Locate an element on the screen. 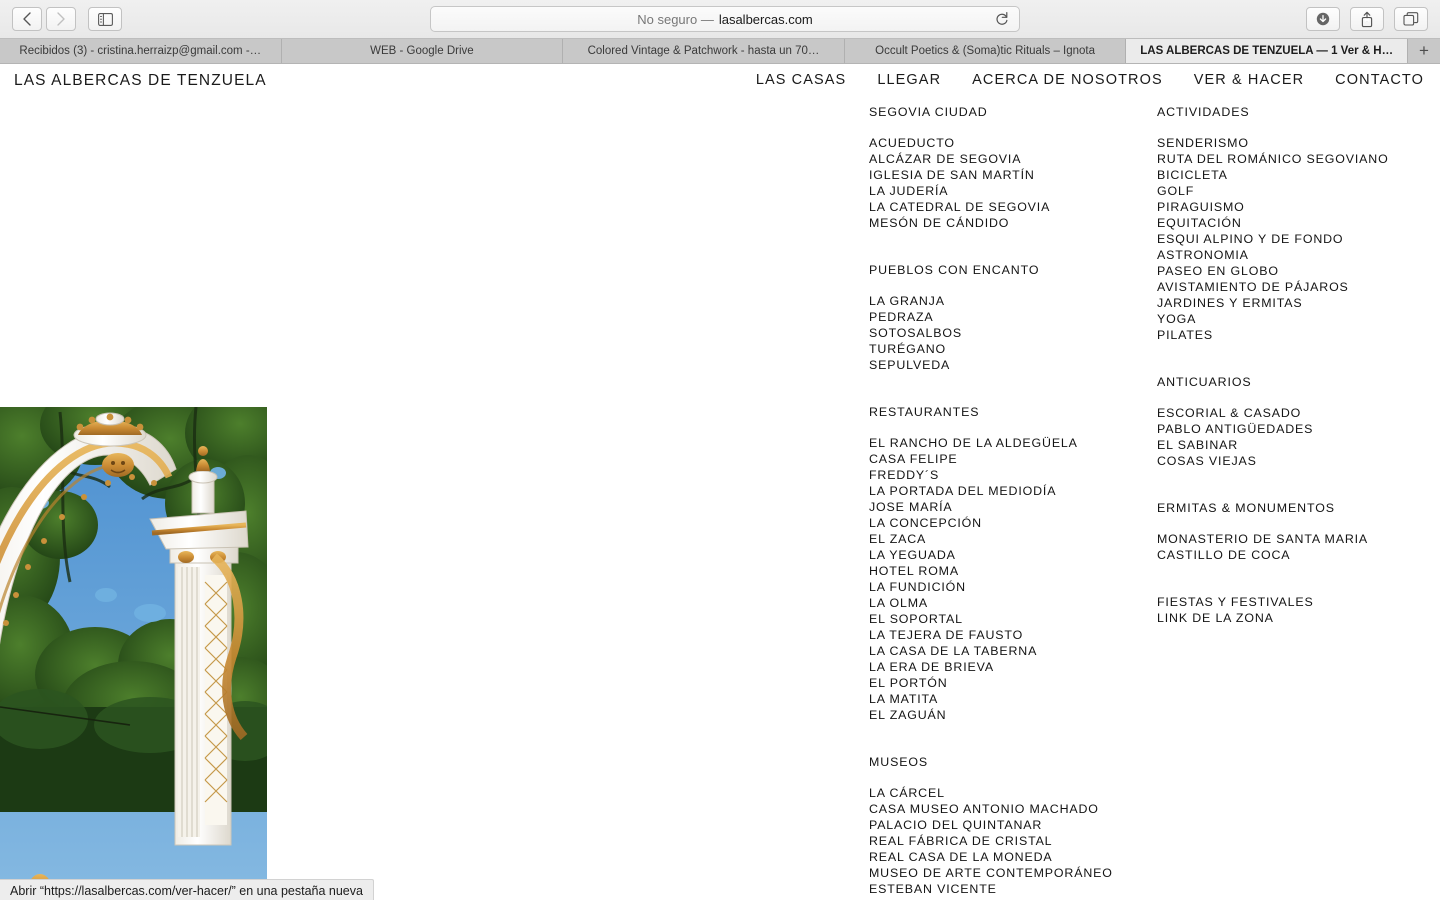  menu-link: REAL FÁBRICA DE CRISTAL is located at coordinates (1009, 841).